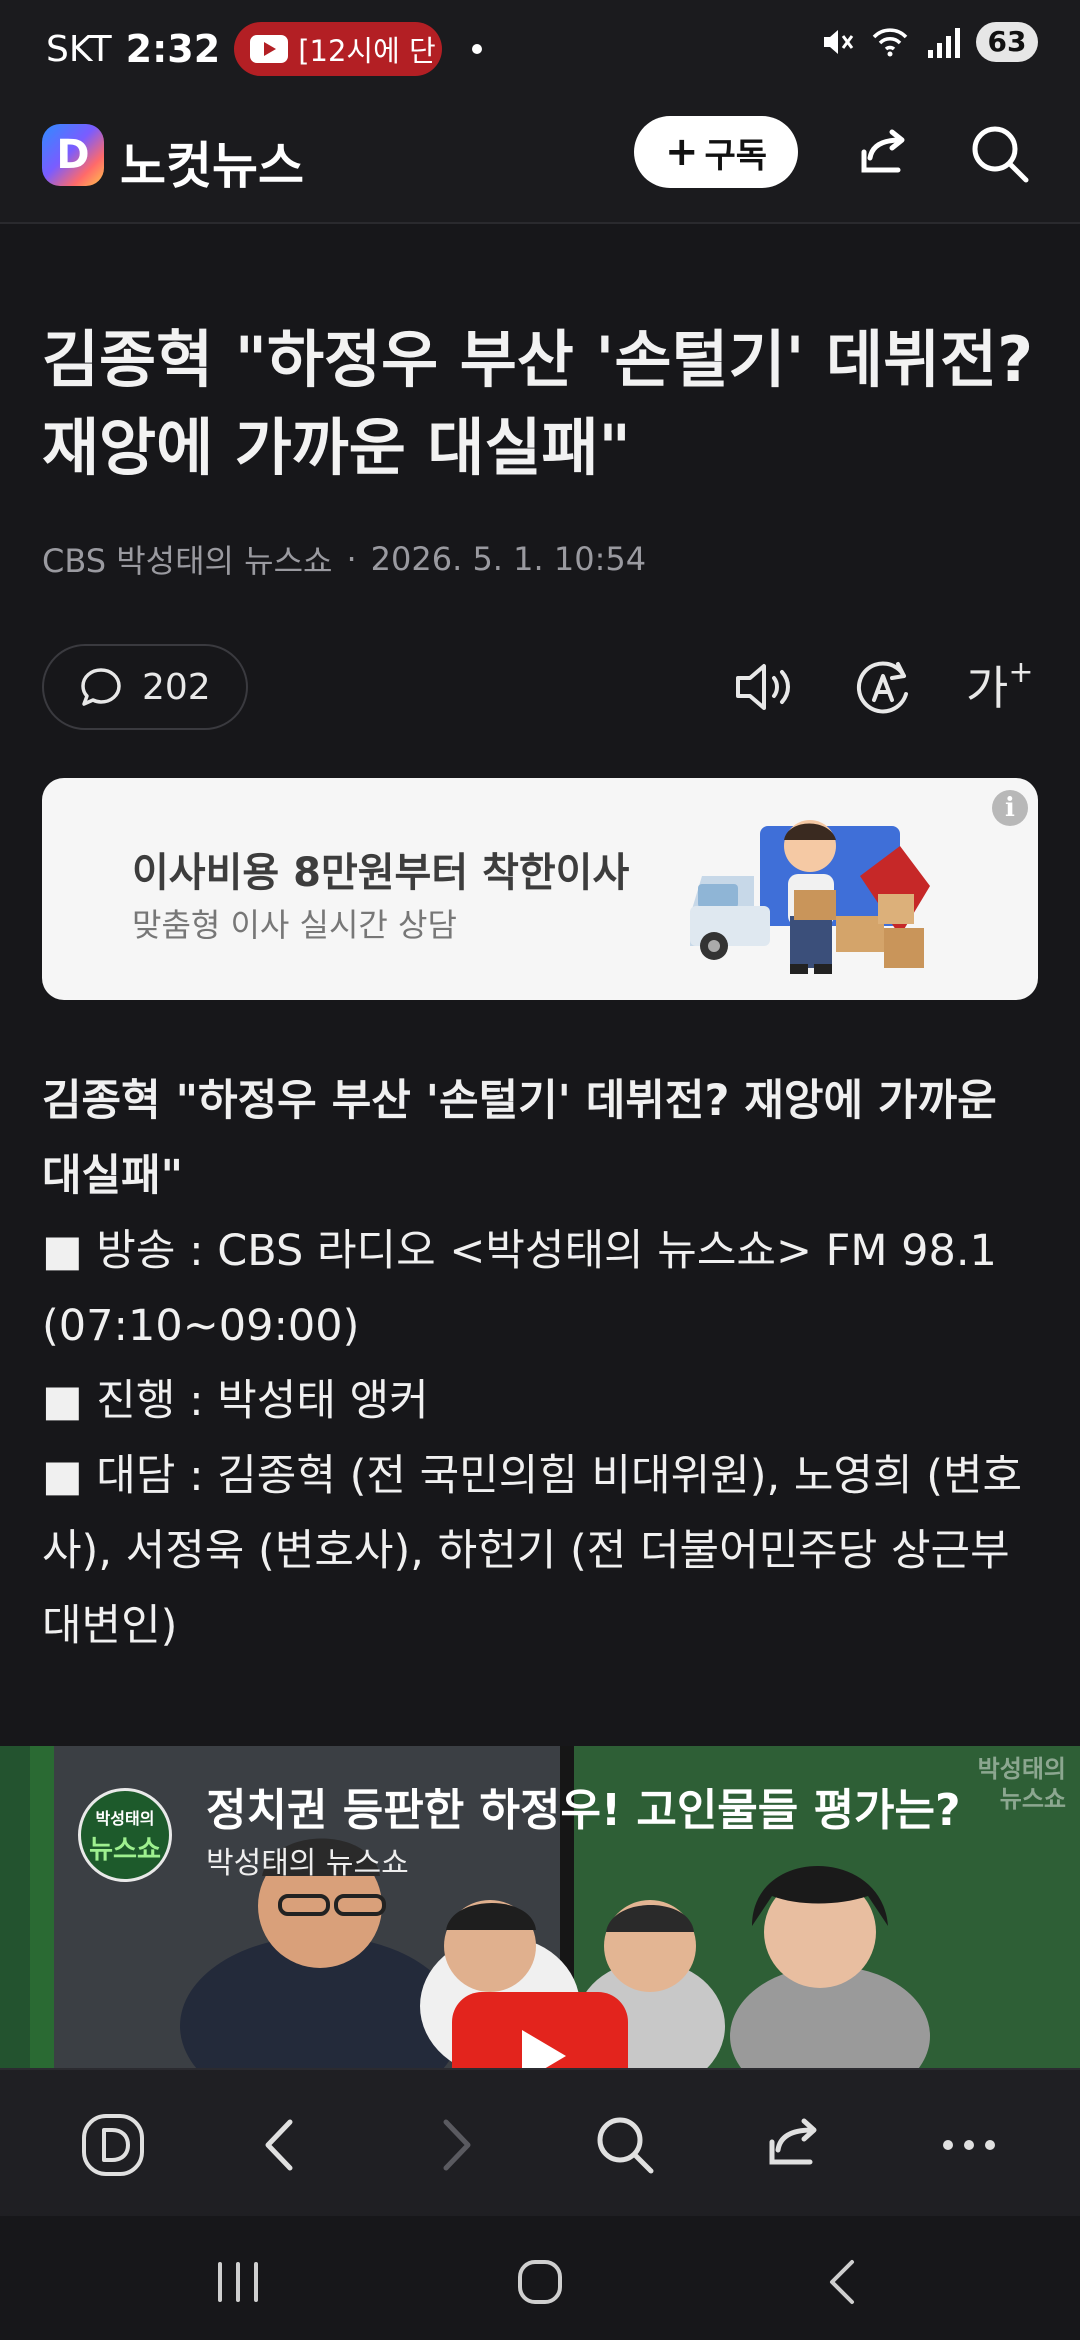 This screenshot has width=1080, height=2340. Describe the element at coordinates (381, 873) in the screenshot. I see `ad-title: 이사비용 8만원부터 착한이사` at that location.